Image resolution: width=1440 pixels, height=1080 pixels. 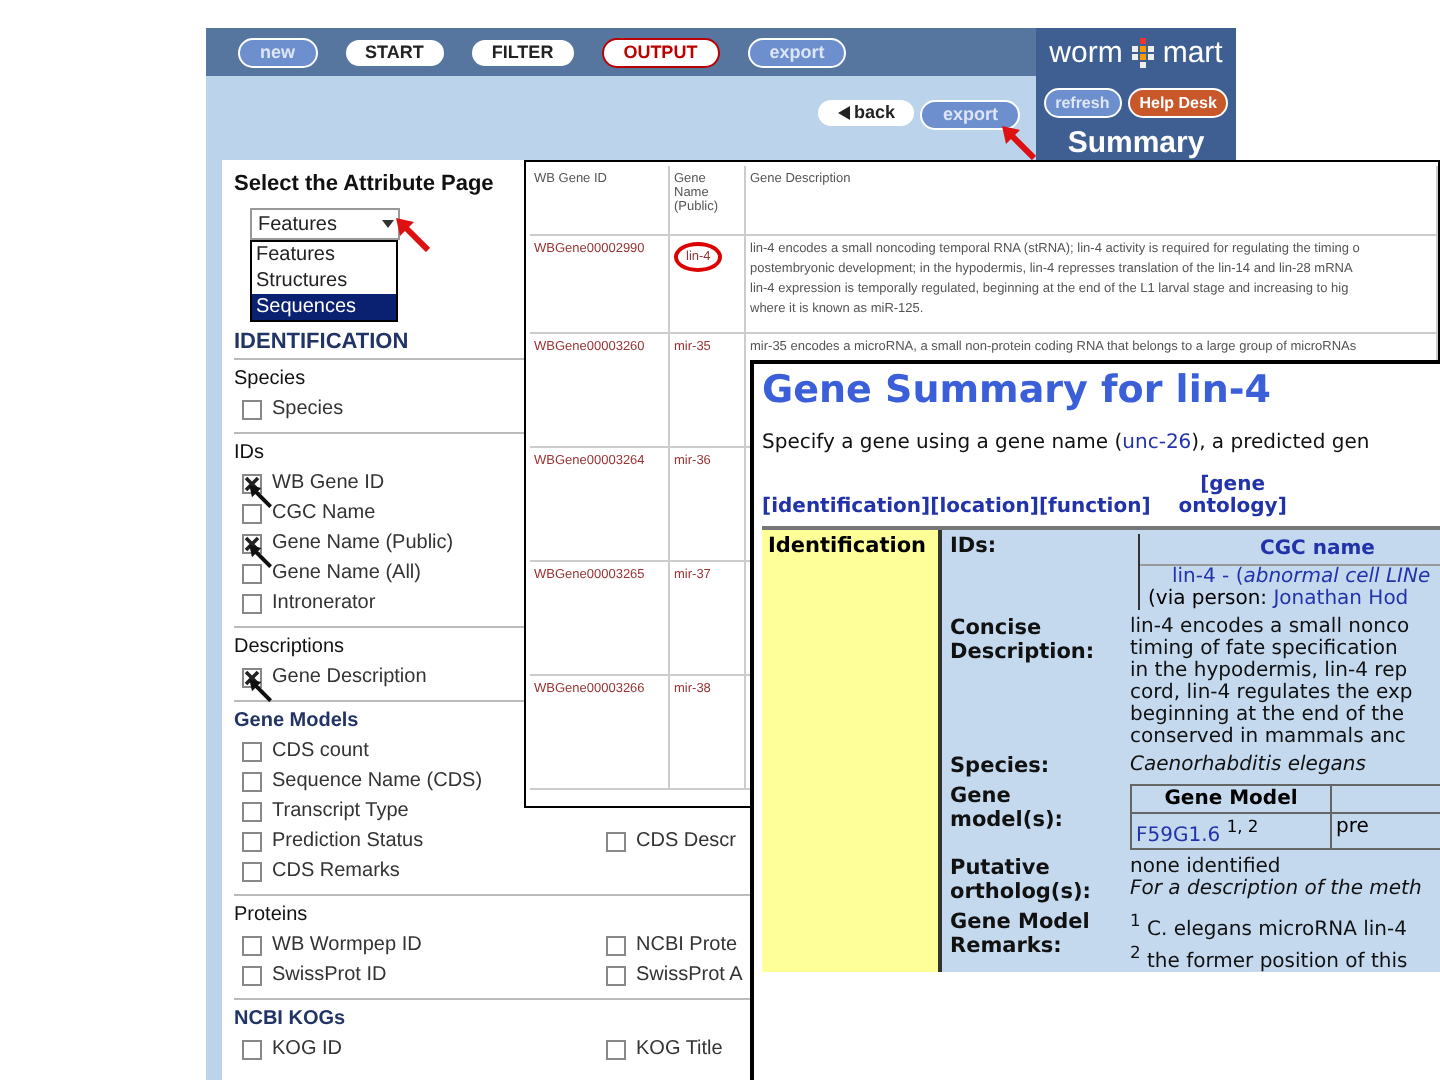 What do you see at coordinates (1017, 390) in the screenshot?
I see `page-title: Gene Summary for lin-4` at bounding box center [1017, 390].